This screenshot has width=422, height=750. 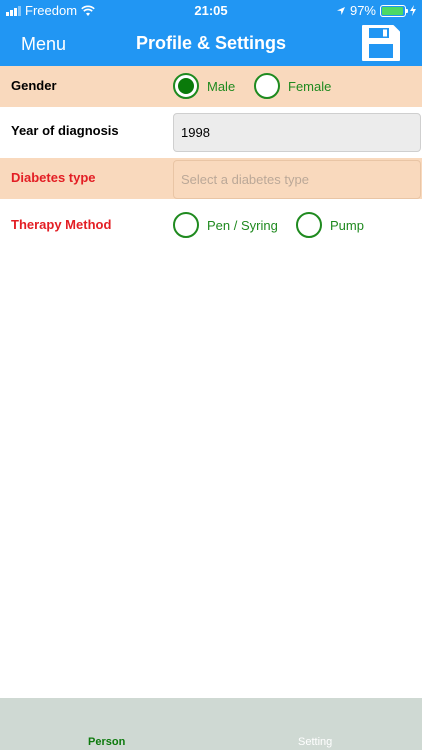 I want to click on radio-label: Female, so click(x=310, y=86).